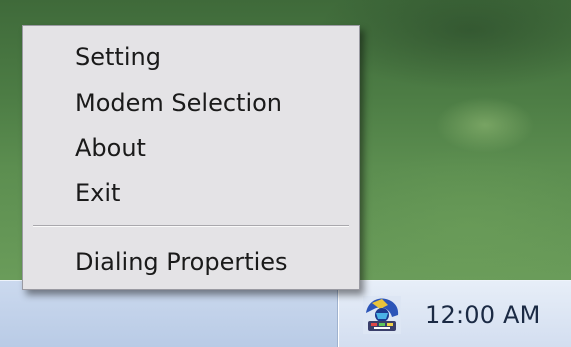  I want to click on menu-item-modem-selection: Modem Selection, so click(191, 103).